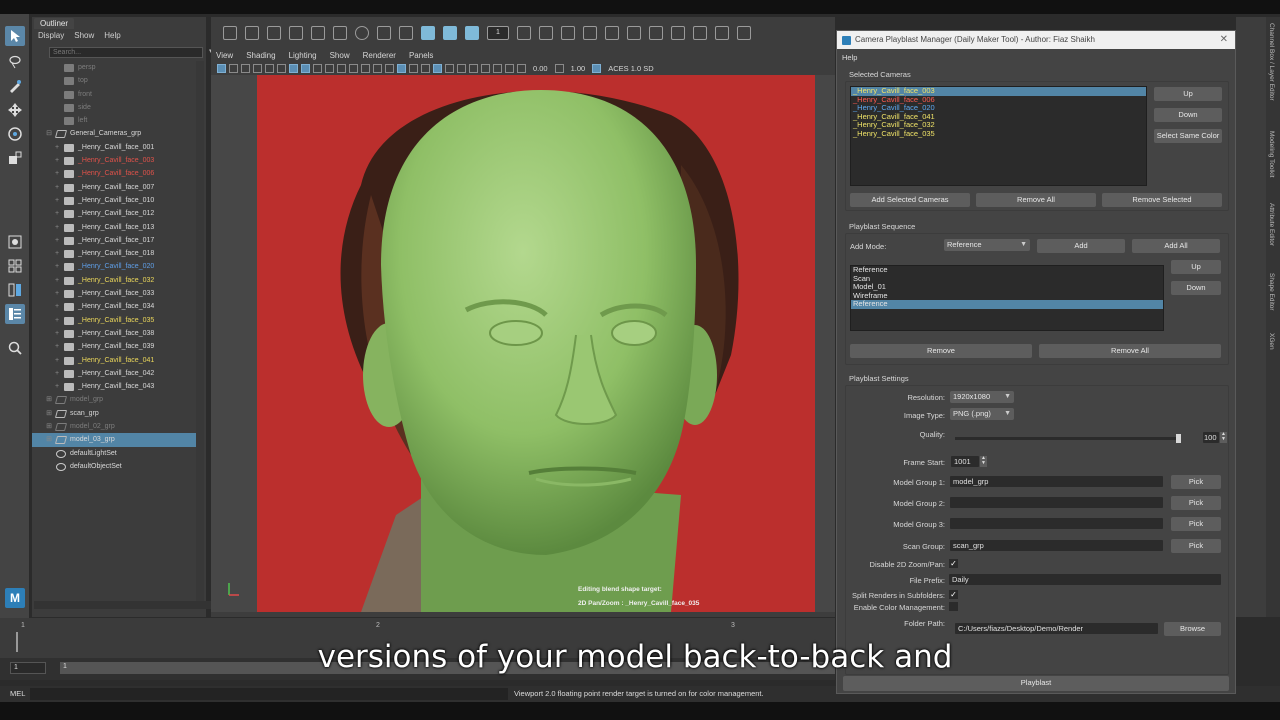 This screenshot has height=720, width=1280. I want to click on outliner-scrollbar, so click(200, 331).